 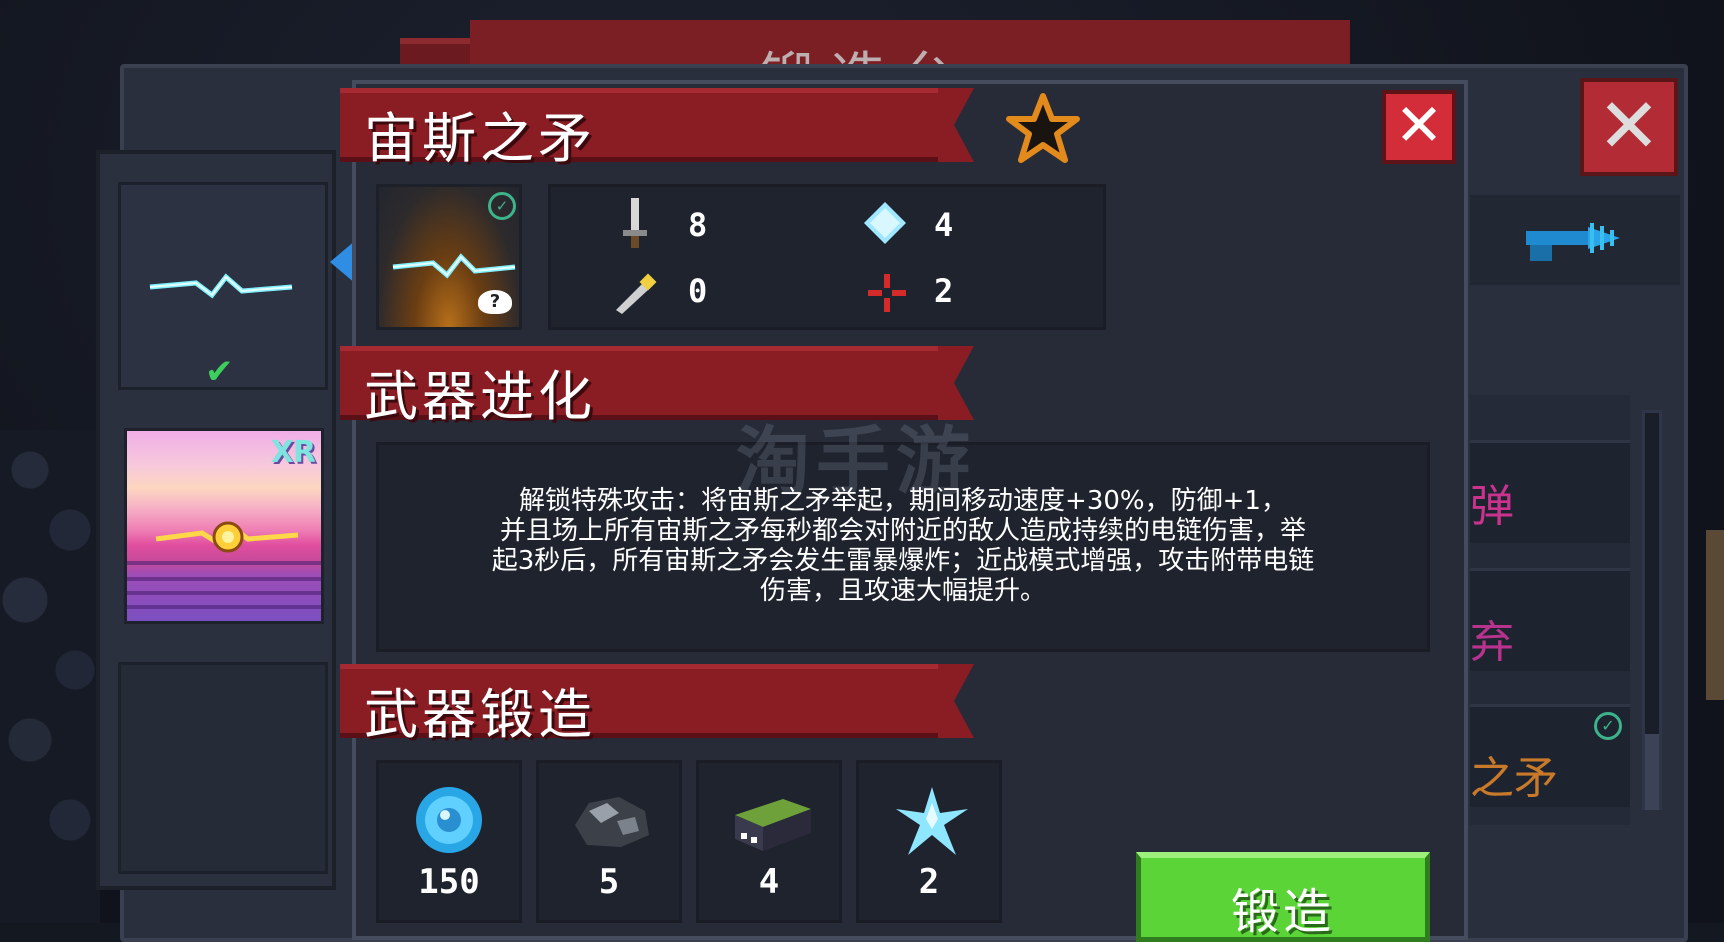 What do you see at coordinates (902, 531) in the screenshot?
I see `description-line: 并且场上所有宙斯之矛每秒都会对附近的敌人造成持续的电链伤害，举` at bounding box center [902, 531].